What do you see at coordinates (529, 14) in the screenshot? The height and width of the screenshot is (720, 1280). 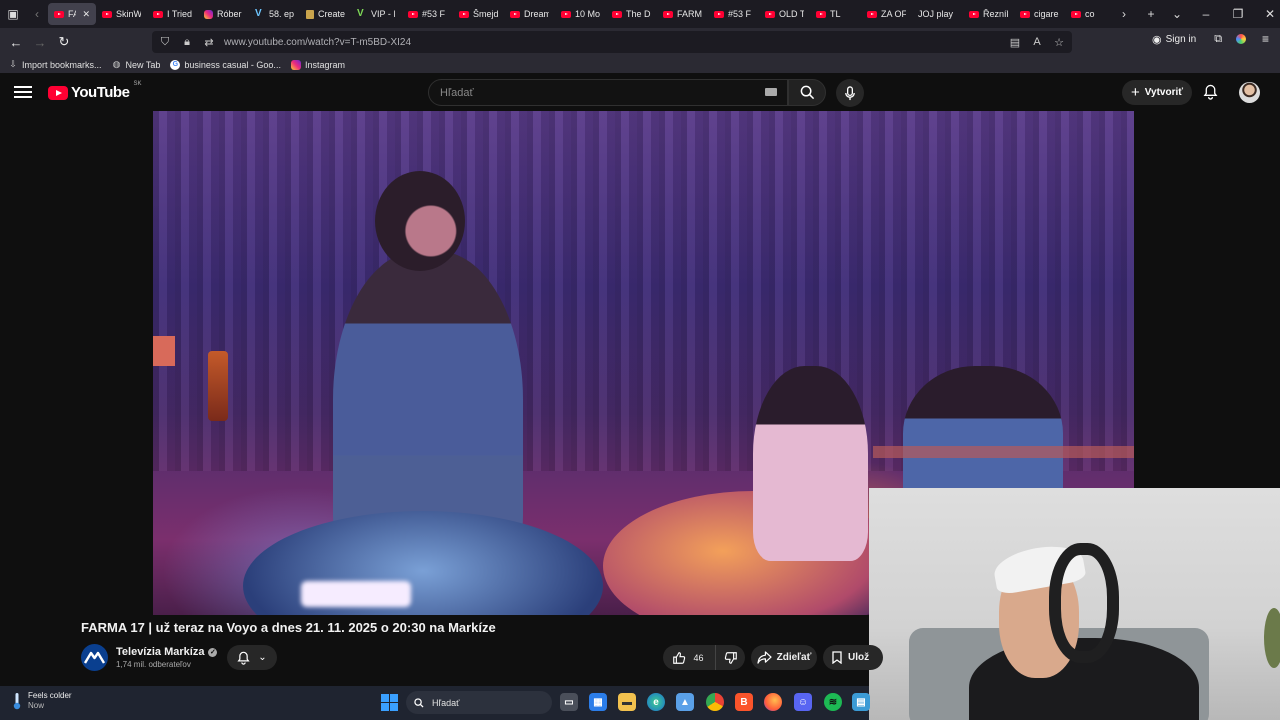 I see `browser-tab: Dream` at bounding box center [529, 14].